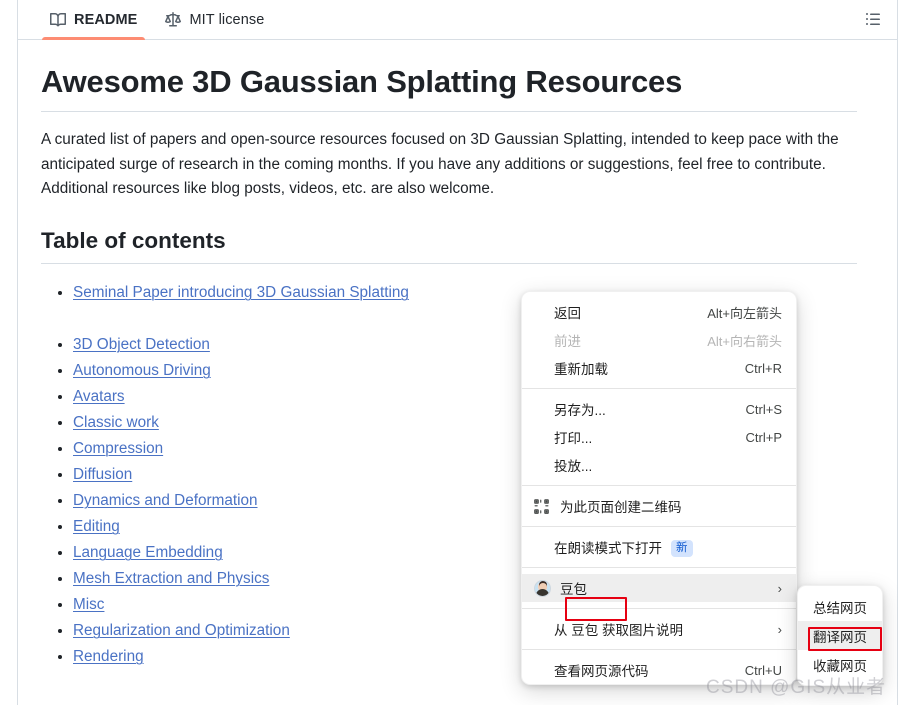  What do you see at coordinates (601, 671) in the screenshot?
I see `menu-item-label: 查看网页源代码` at bounding box center [601, 671].